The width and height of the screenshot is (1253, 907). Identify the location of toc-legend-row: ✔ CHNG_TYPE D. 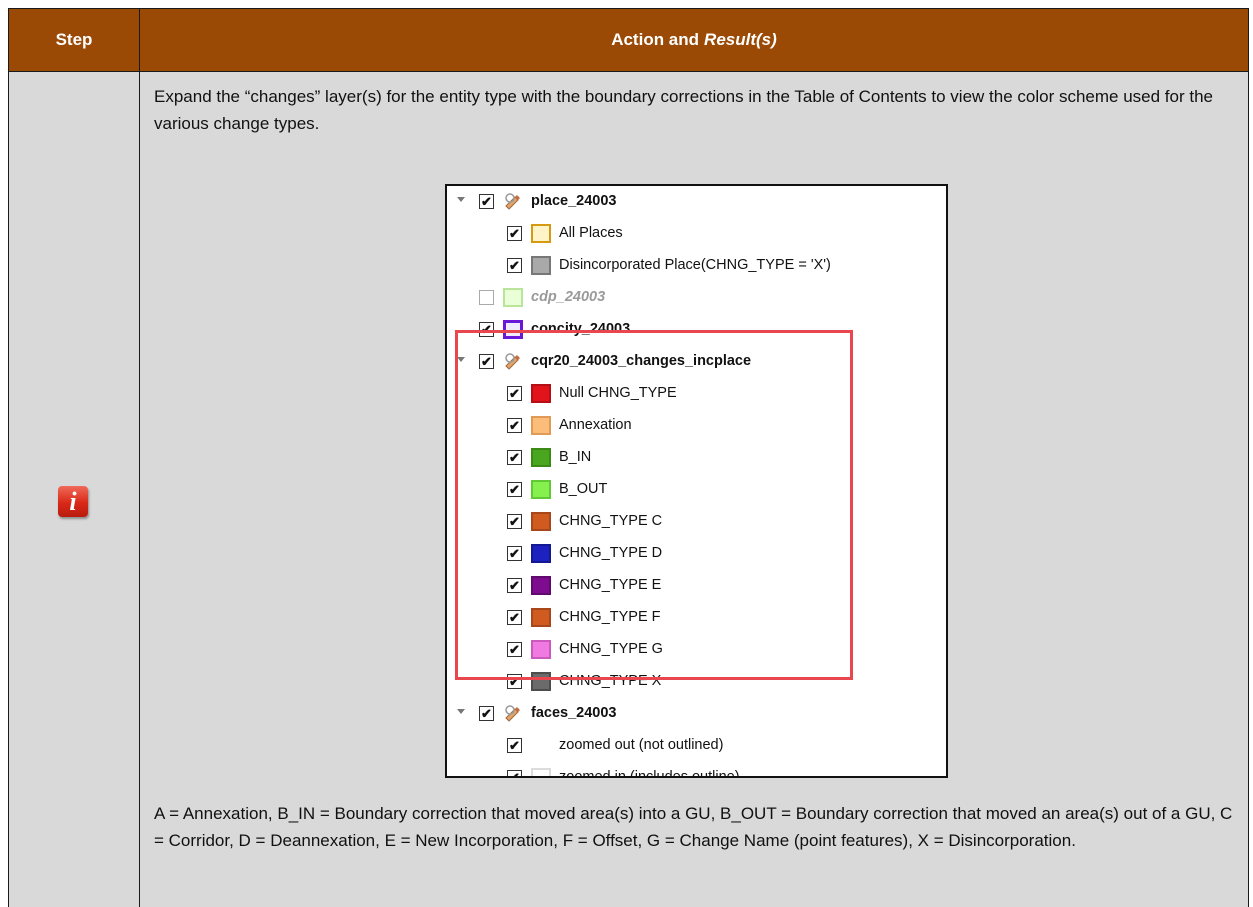
(696, 555).